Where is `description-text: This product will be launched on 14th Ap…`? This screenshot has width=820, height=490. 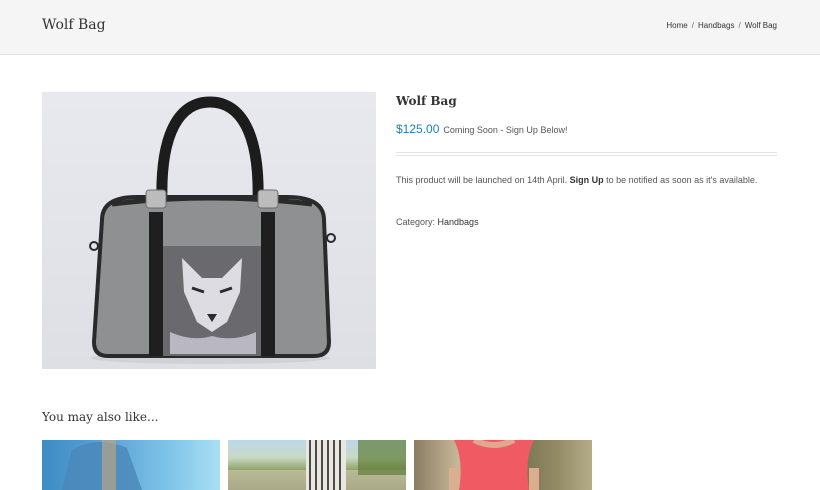 description-text: This product will be launched on 14th Ap… is located at coordinates (483, 180).